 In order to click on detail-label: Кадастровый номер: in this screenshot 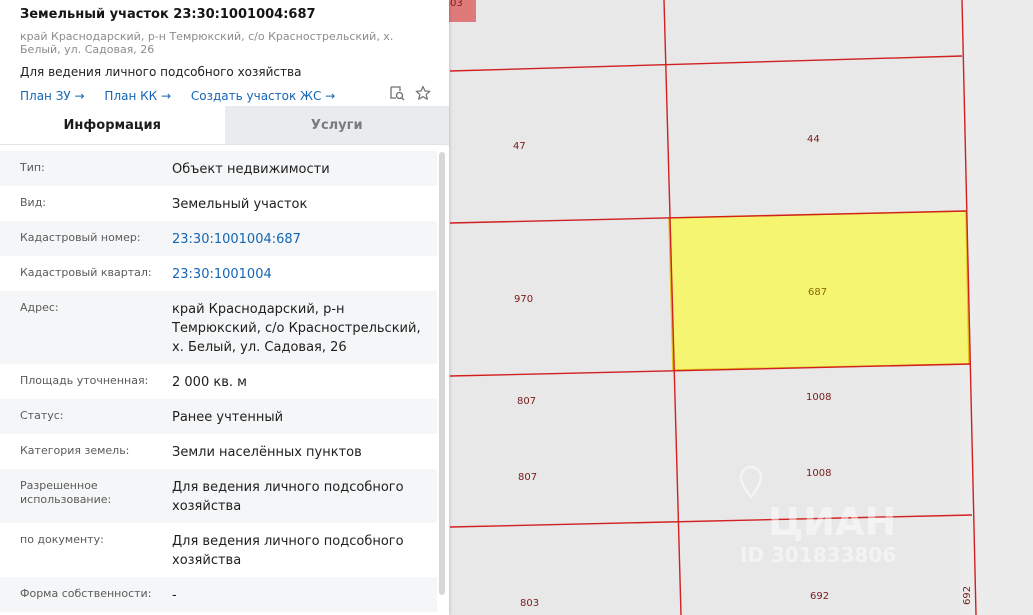, I will do `click(80, 237)`.